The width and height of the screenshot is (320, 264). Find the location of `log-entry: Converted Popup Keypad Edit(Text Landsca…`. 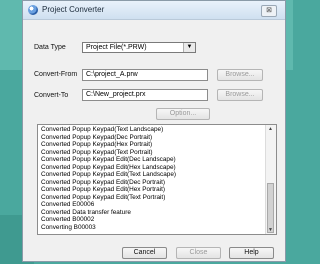

log-entry: Converted Popup Keypad Edit(Text Landsca… is located at coordinates (139, 175).